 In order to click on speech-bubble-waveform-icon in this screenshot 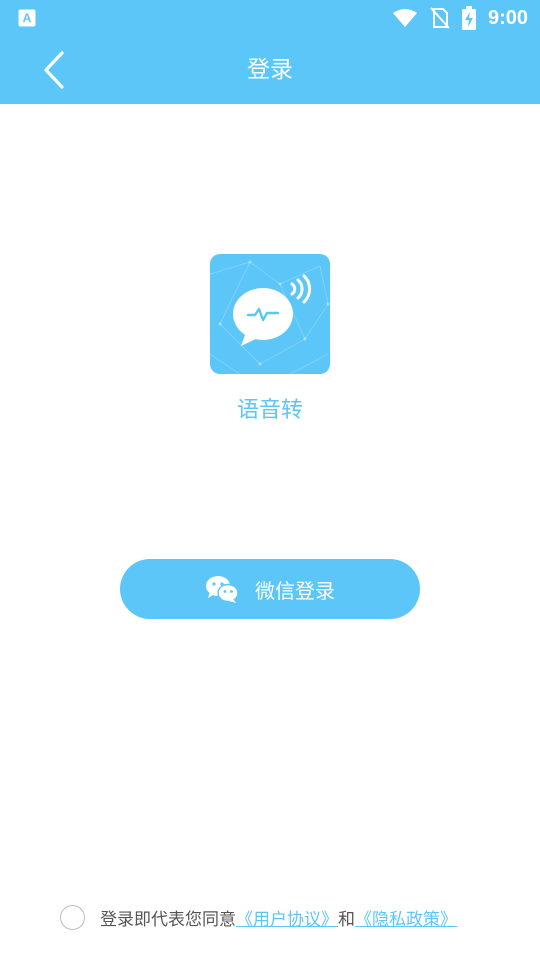, I will do `click(270, 317)`.